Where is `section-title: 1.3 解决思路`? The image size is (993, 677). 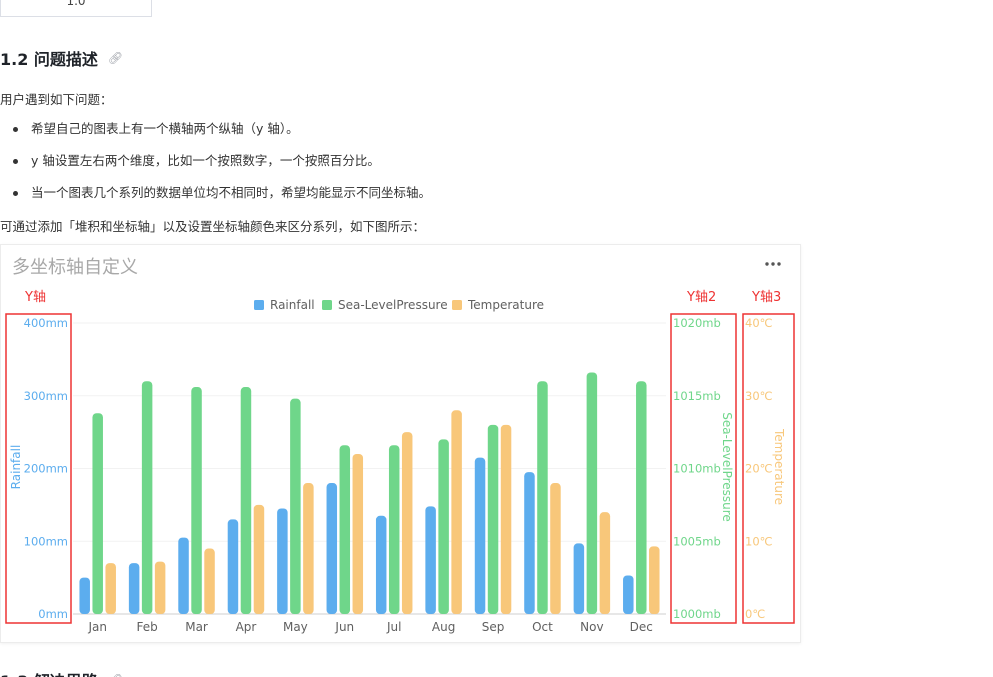
section-title: 1.3 解决思路 is located at coordinates (49, 672).